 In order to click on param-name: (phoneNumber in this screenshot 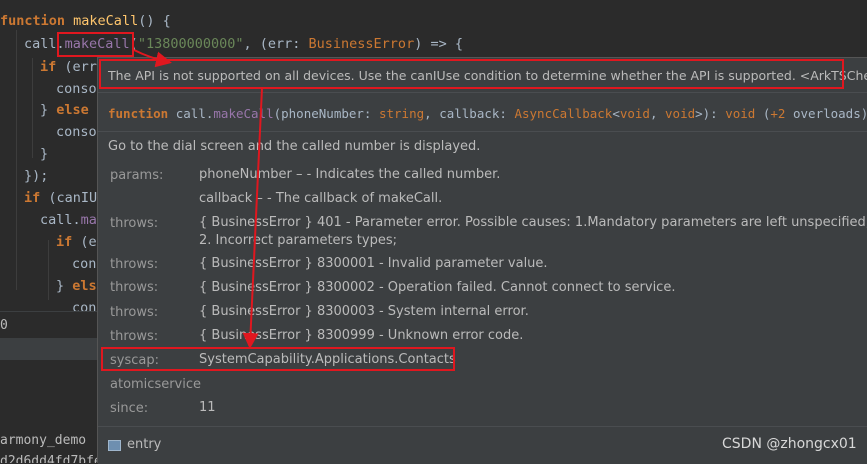, I will do `click(318, 113)`.